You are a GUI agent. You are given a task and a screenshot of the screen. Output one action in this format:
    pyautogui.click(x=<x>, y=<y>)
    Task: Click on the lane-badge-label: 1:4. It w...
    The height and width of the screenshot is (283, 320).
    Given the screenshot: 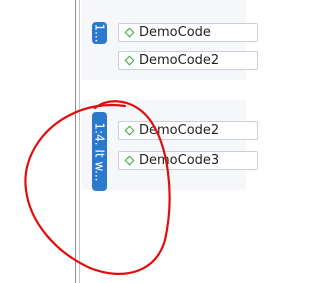 What is the action you would take?
    pyautogui.click(x=99, y=151)
    